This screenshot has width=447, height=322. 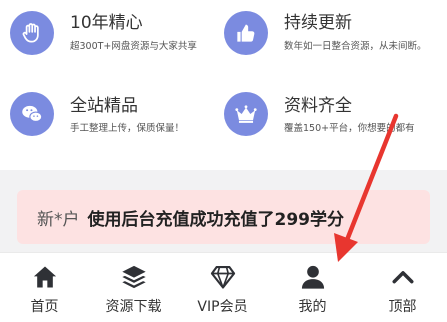 What do you see at coordinates (246, 33) in the screenshot?
I see `thumbs-up-icon` at bounding box center [246, 33].